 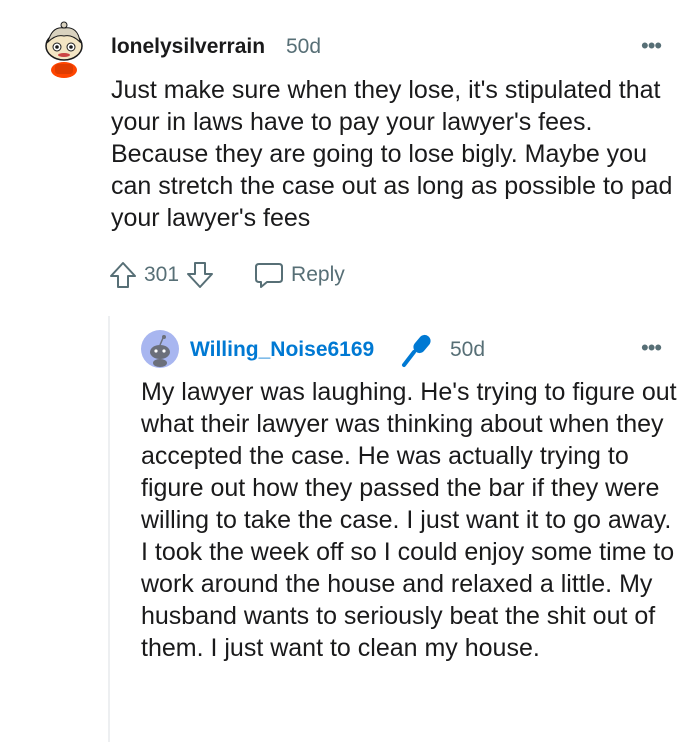 I want to click on reply-username: Willing_Noise6169, so click(x=282, y=350).